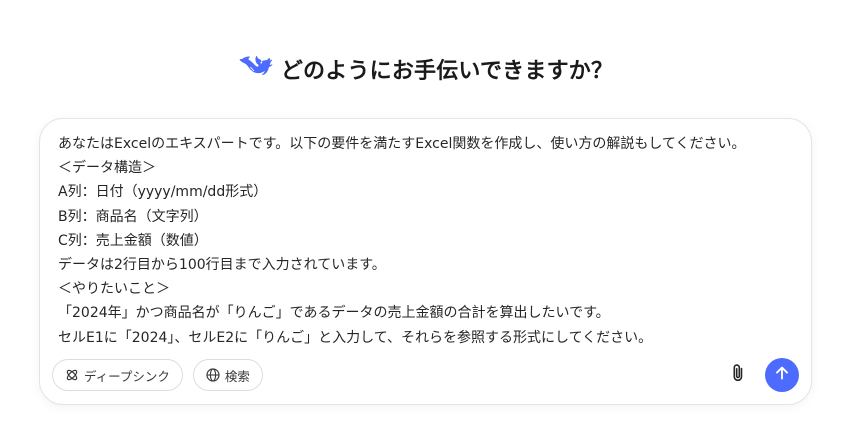  Describe the element at coordinates (213, 375) in the screenshot. I see `globe-icon` at that location.